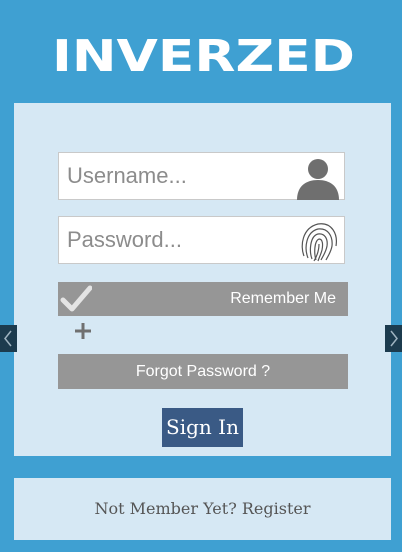 This screenshot has width=402, height=552. I want to click on remember-me-label: Remember Me, so click(283, 298).